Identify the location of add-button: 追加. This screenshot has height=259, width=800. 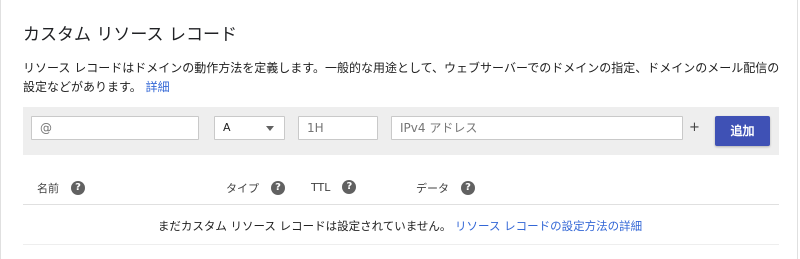
(742, 131).